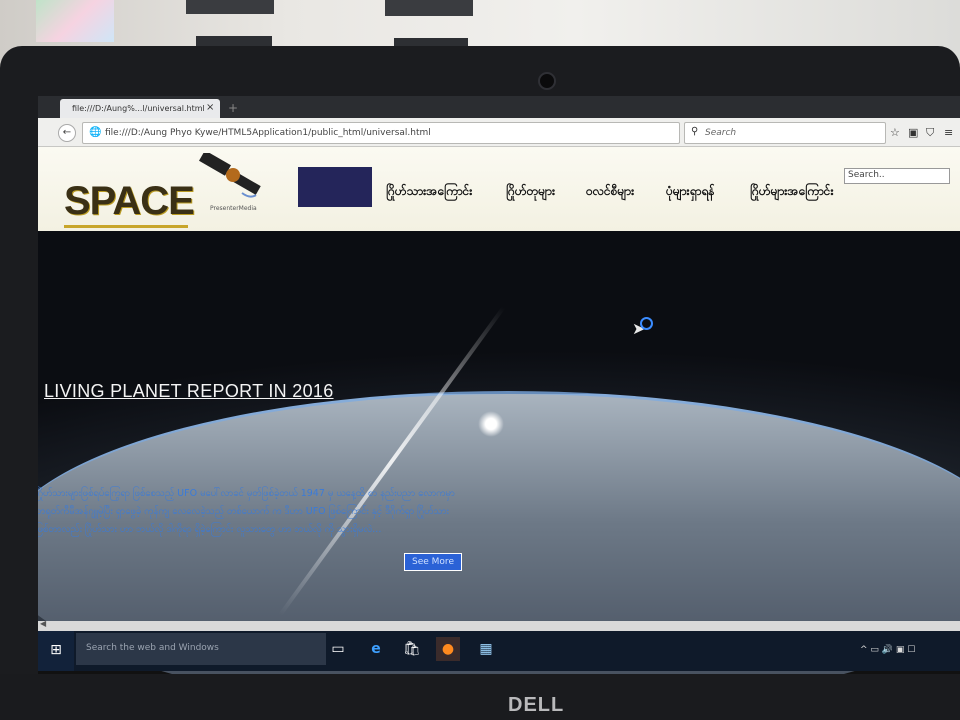 This screenshot has width=960, height=720. I want to click on task-view-icon: ▭, so click(338, 649).